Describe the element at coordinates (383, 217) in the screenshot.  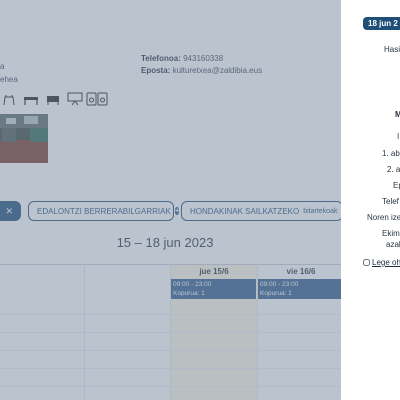
I see `field-label: Noren ize` at that location.